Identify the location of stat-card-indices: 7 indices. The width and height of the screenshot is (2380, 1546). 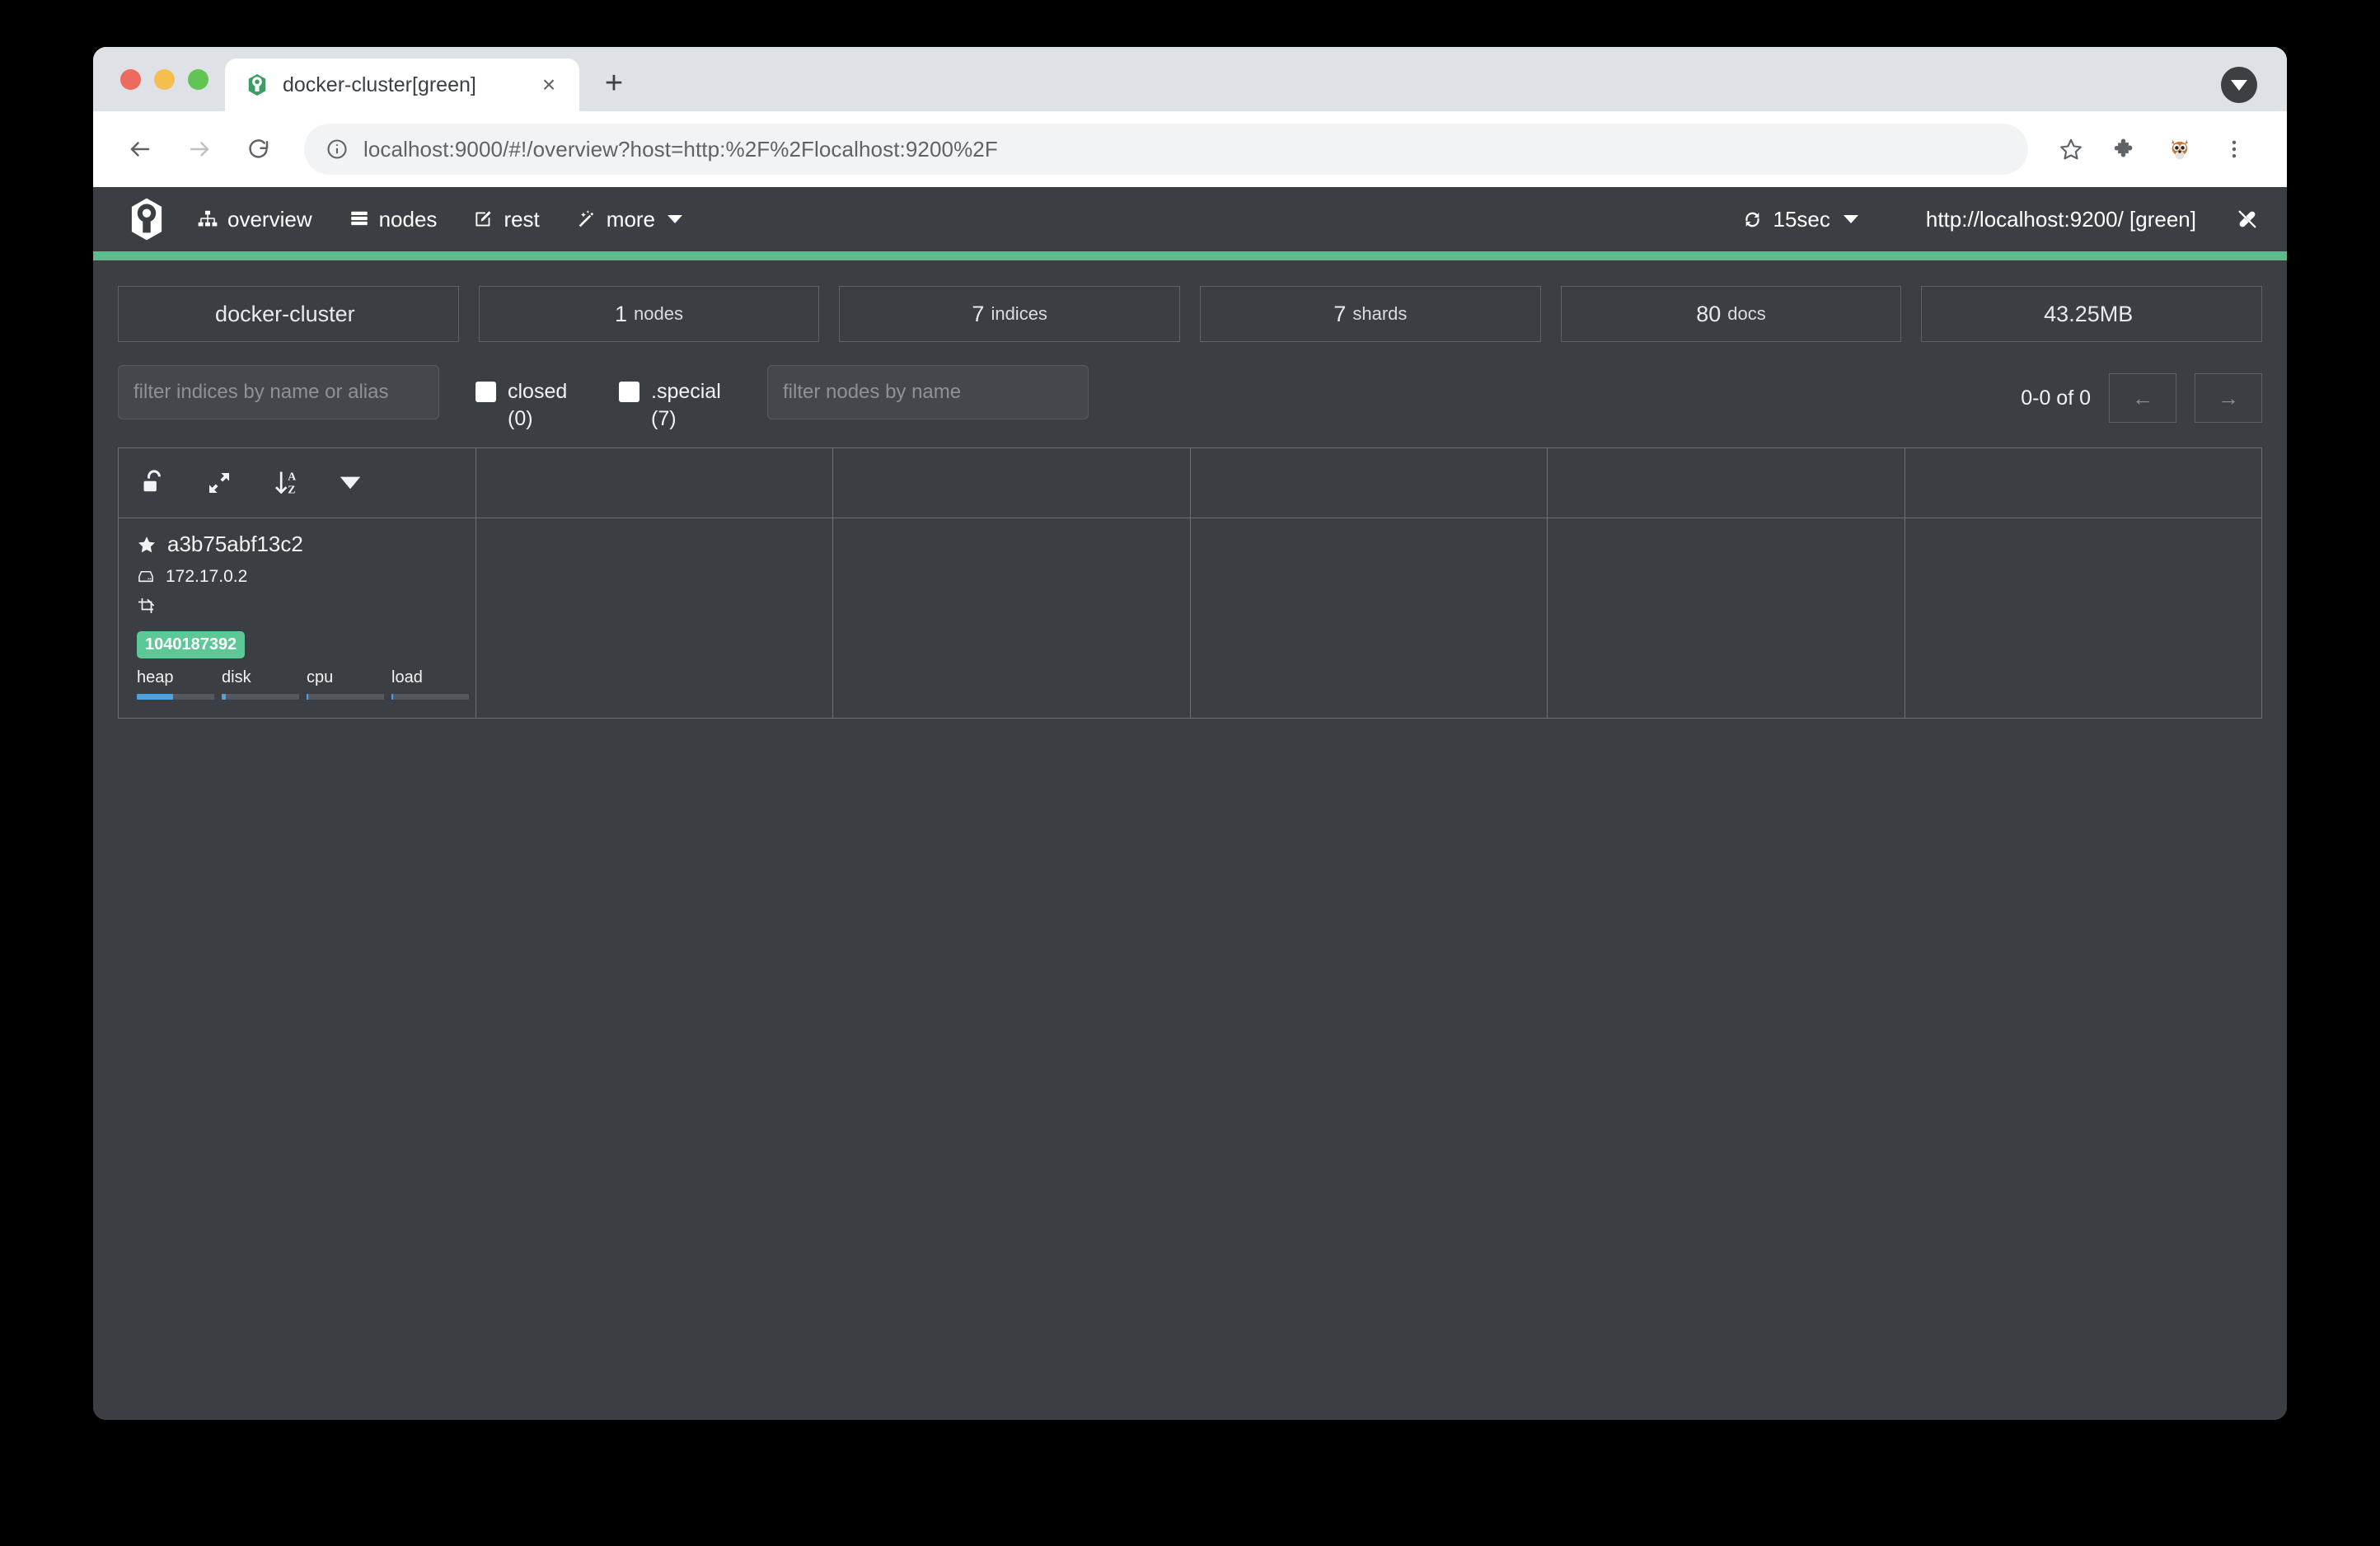
(1010, 314).